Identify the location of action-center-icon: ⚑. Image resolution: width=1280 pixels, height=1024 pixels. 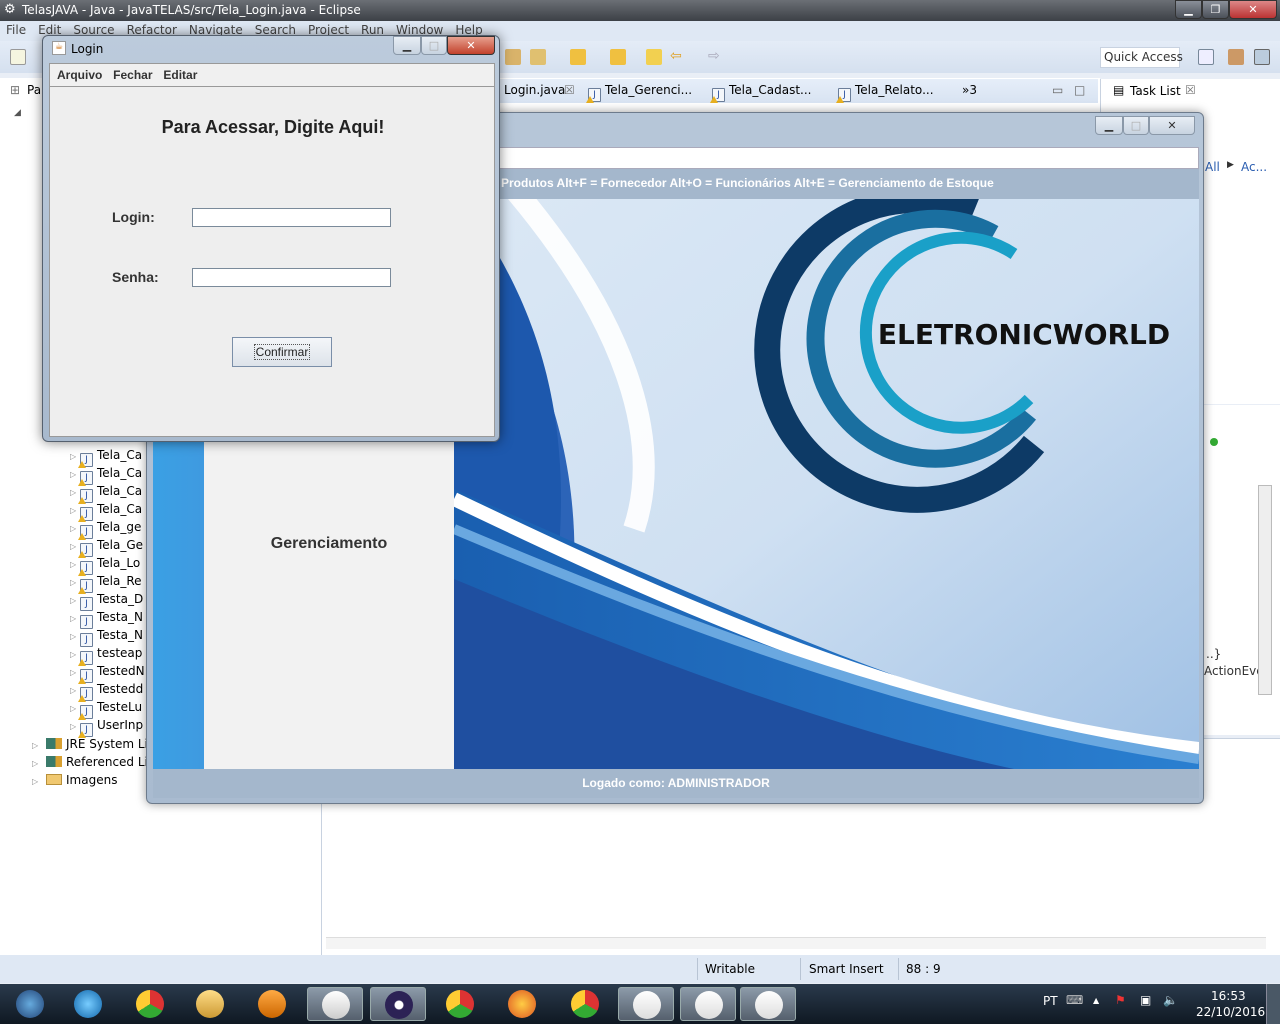
(1120, 1000).